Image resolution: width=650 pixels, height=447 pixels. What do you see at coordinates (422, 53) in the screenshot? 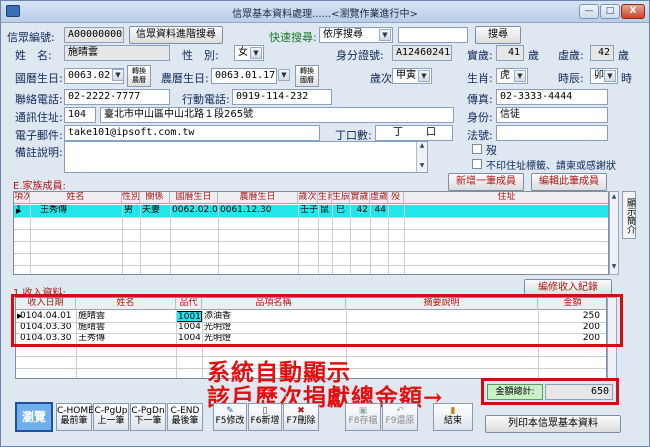
I see `idno-field: A124602413` at bounding box center [422, 53].